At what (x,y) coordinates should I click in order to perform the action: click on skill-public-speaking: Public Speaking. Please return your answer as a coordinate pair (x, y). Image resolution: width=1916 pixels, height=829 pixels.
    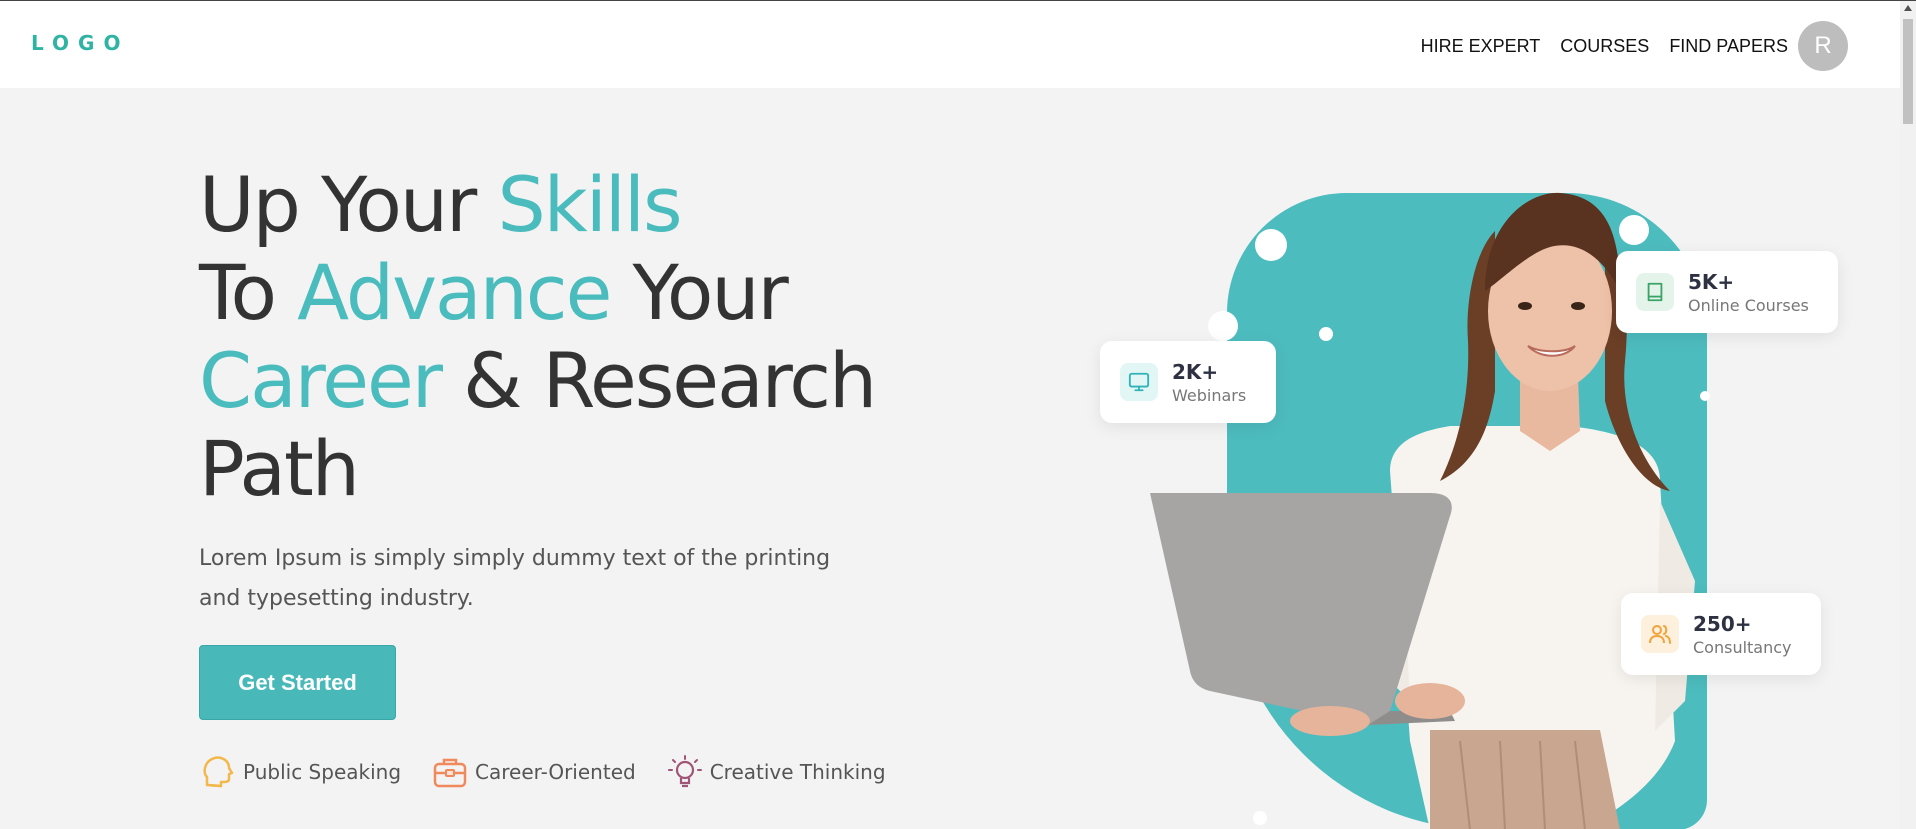
    Looking at the image, I should click on (300, 772).